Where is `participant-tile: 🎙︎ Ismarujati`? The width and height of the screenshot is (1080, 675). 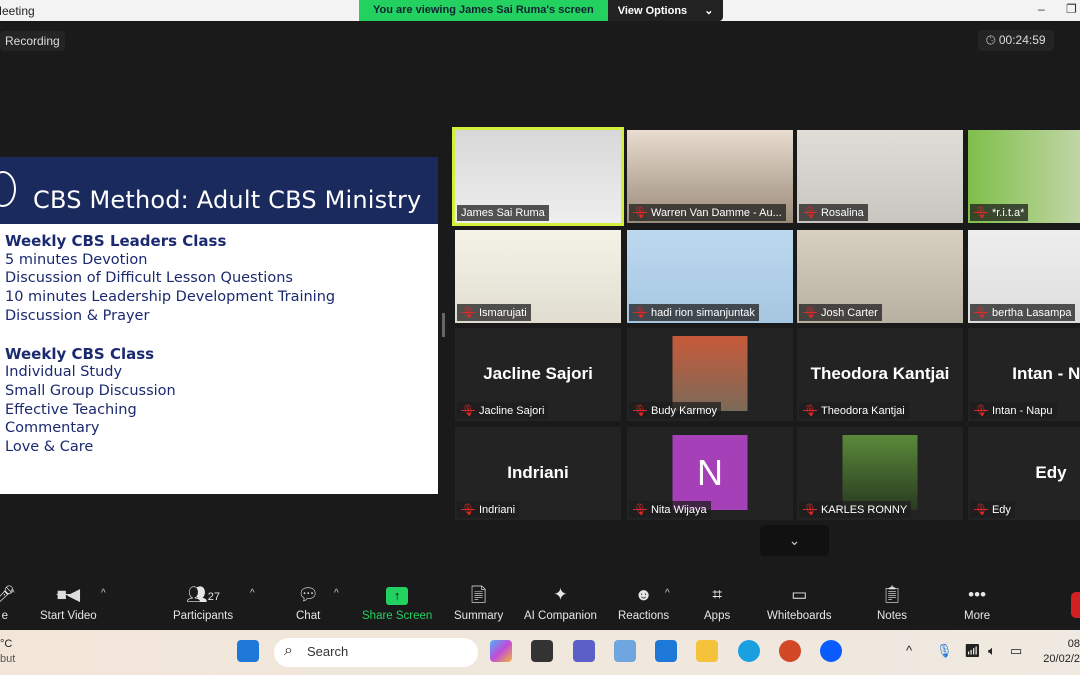
participant-tile: 🎙︎ Ismarujati is located at coordinates (538, 276).